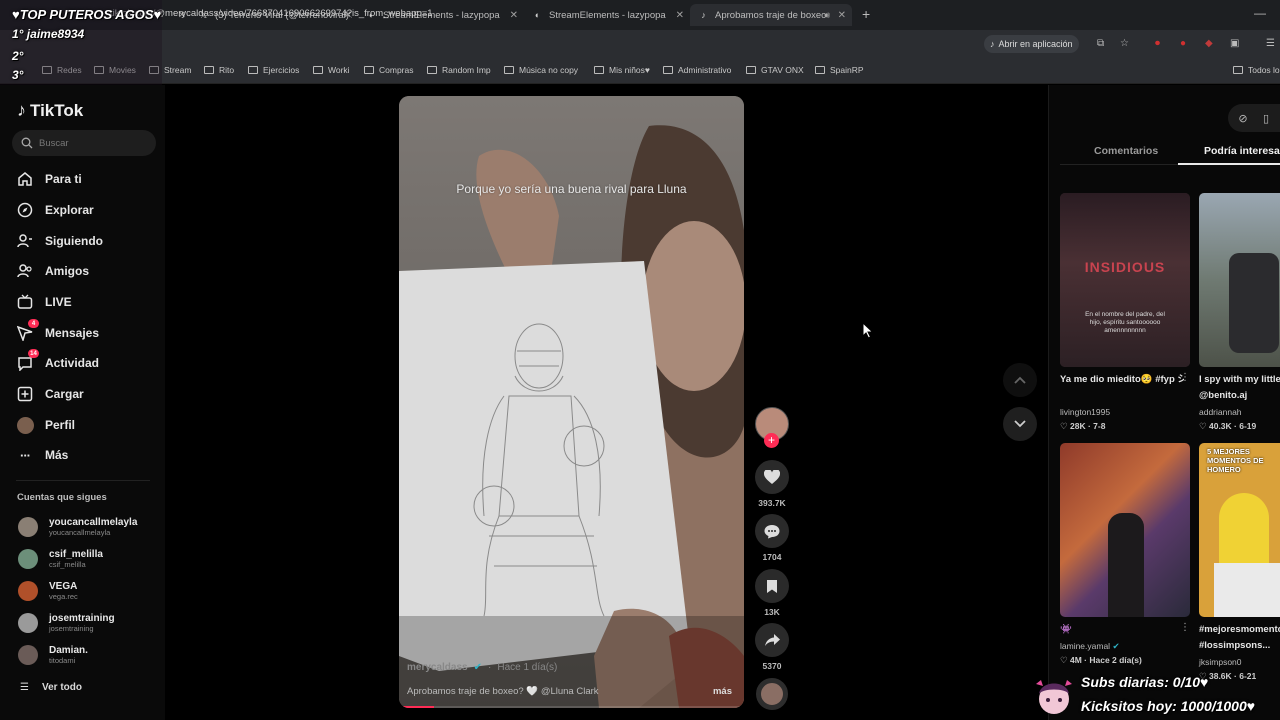 The height and width of the screenshot is (720, 1280). I want to click on bookmark-folder: Música no copy, so click(541, 70).